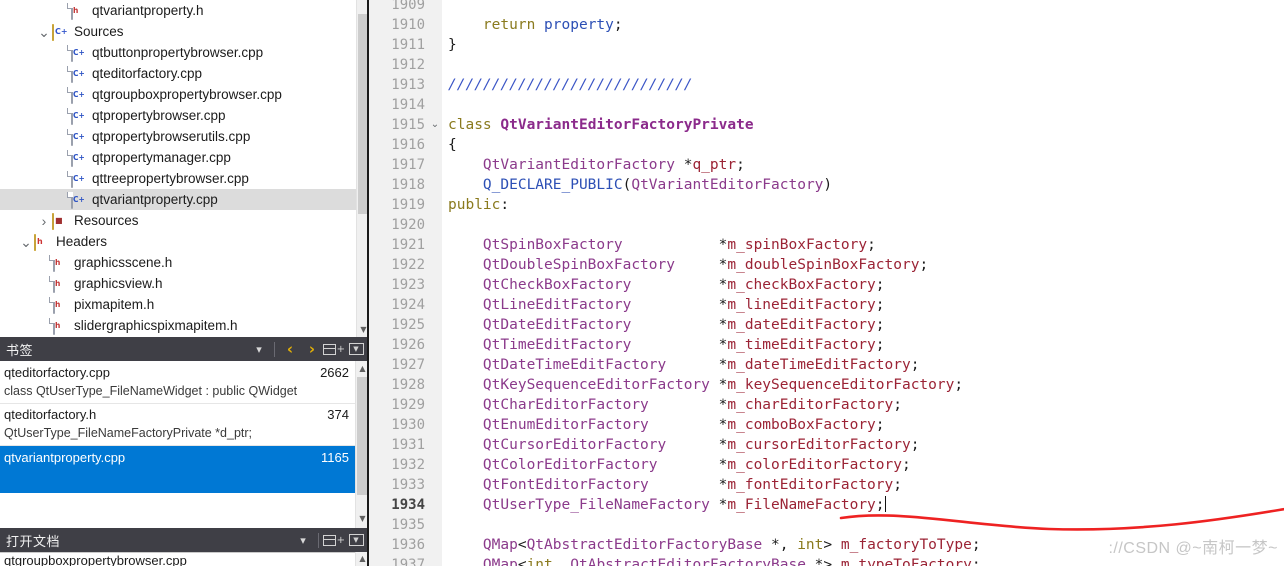 The height and width of the screenshot is (566, 1284). Describe the element at coordinates (826, 125) in the screenshot. I see `code-line: 1915 ⌄ class QtVariantEditorFactoryPrivate` at that location.